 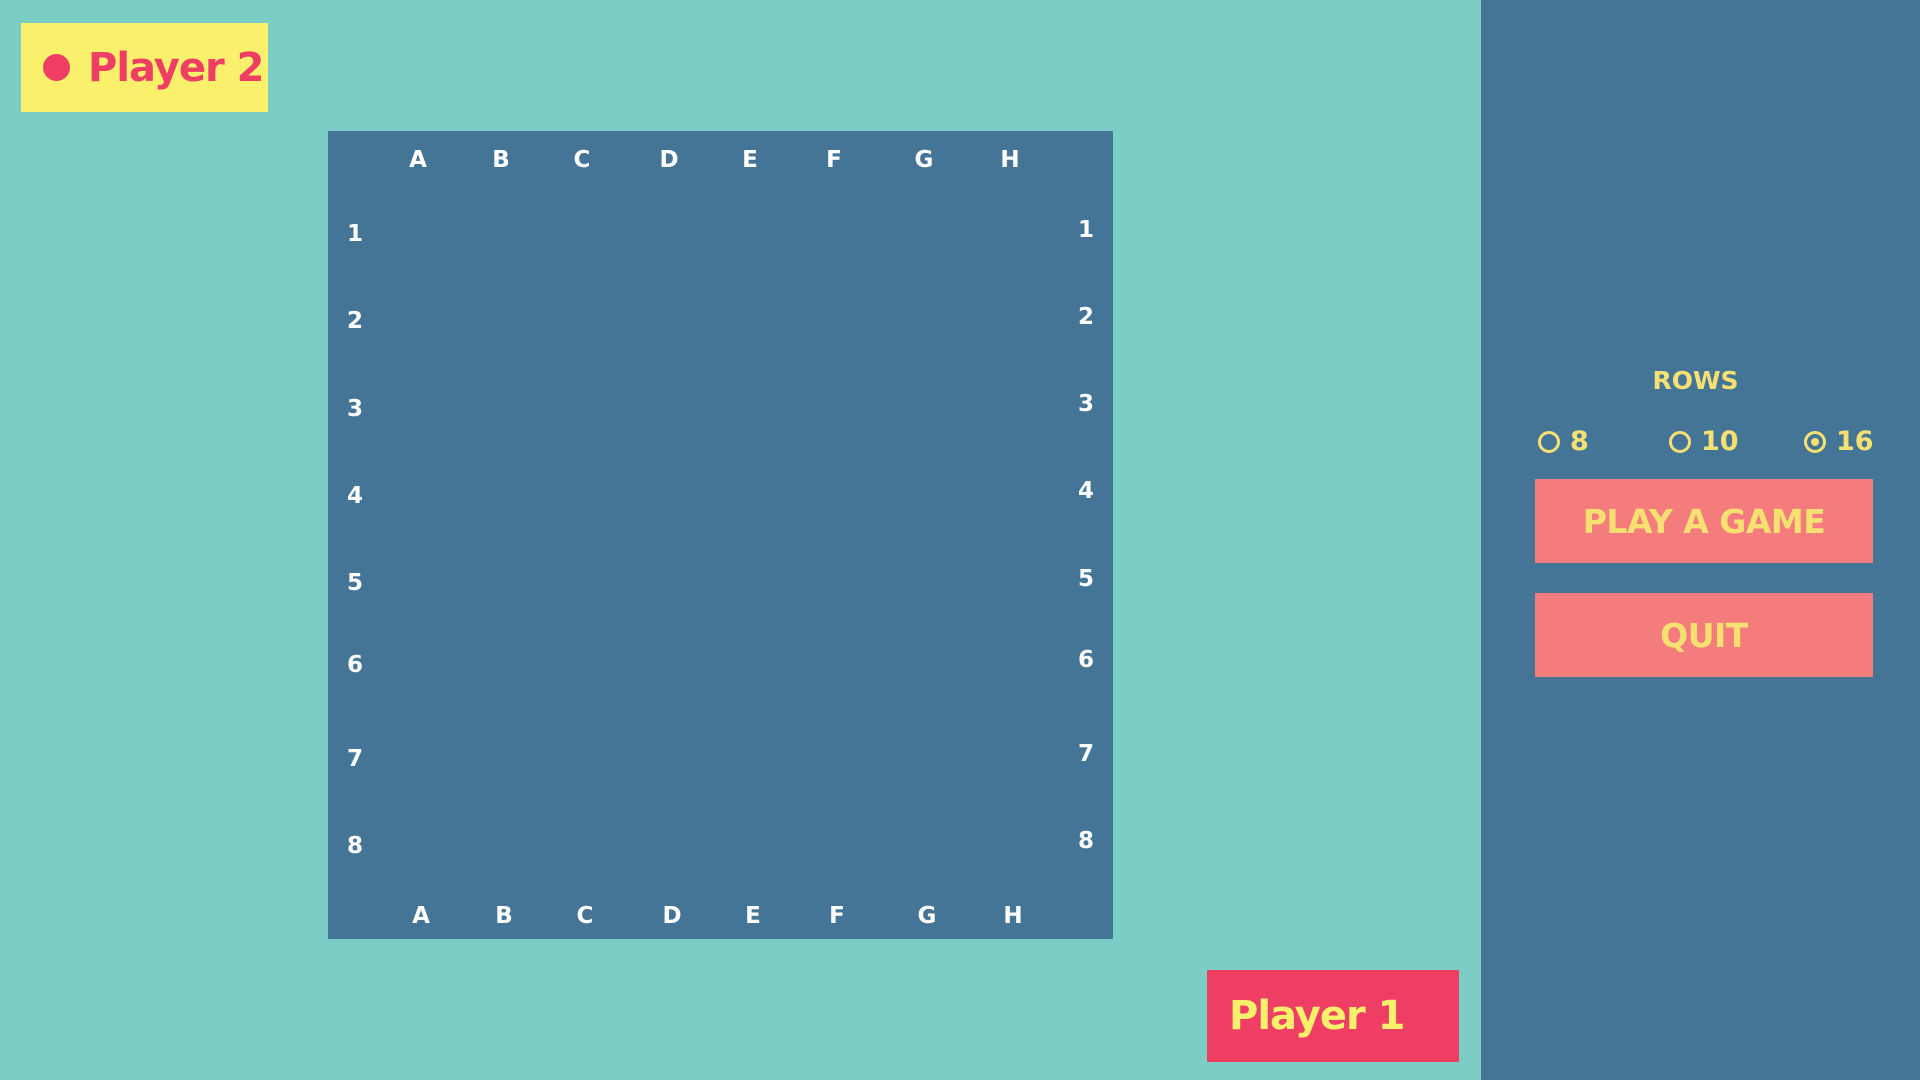 I want to click on rows-option-label: 10, so click(x=1720, y=441).